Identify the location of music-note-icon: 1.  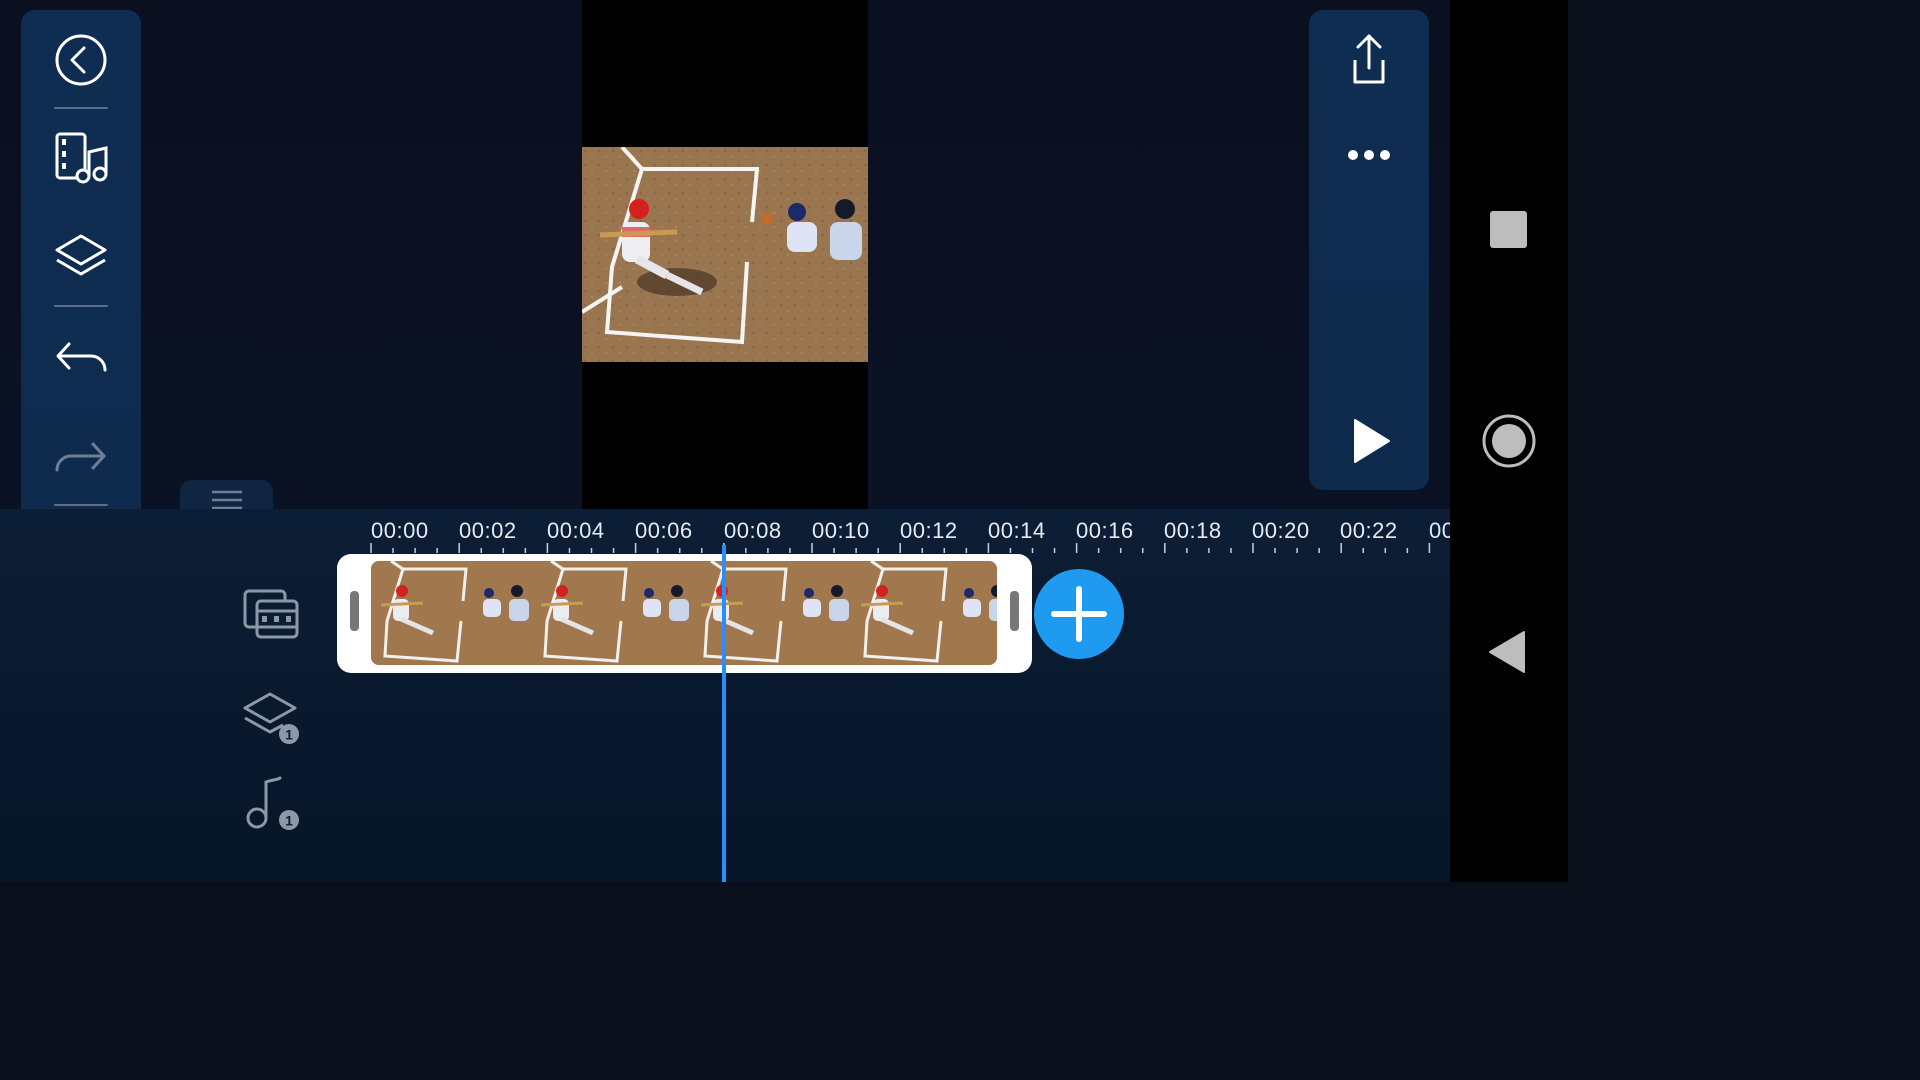
(273, 806).